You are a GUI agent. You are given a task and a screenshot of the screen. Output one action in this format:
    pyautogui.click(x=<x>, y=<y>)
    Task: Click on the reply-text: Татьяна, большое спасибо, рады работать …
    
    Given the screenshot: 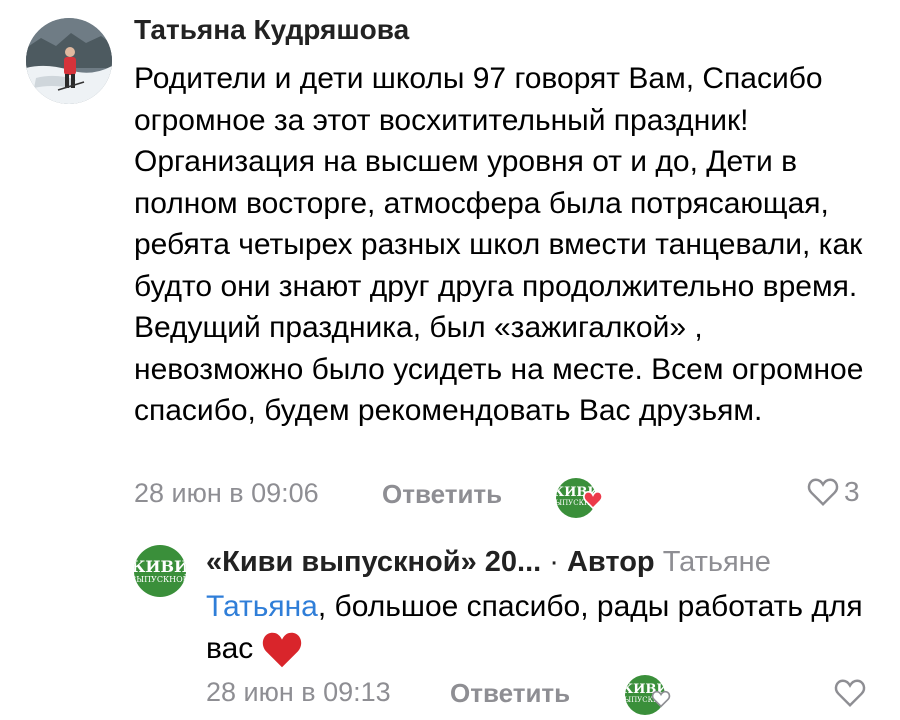 What is the action you would take?
    pyautogui.click(x=541, y=628)
    